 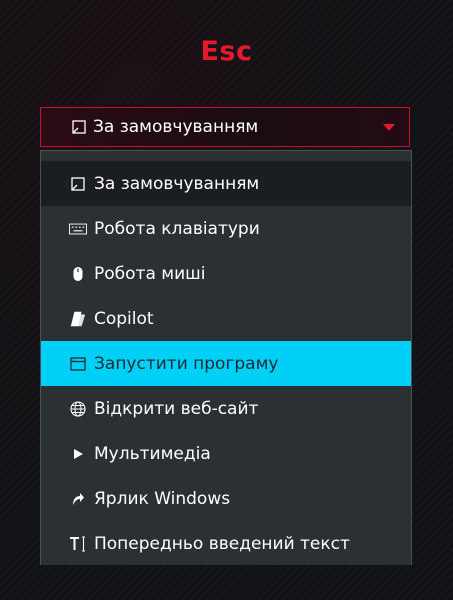 What do you see at coordinates (152, 453) in the screenshot?
I see `option-label: Мультимедіа` at bounding box center [152, 453].